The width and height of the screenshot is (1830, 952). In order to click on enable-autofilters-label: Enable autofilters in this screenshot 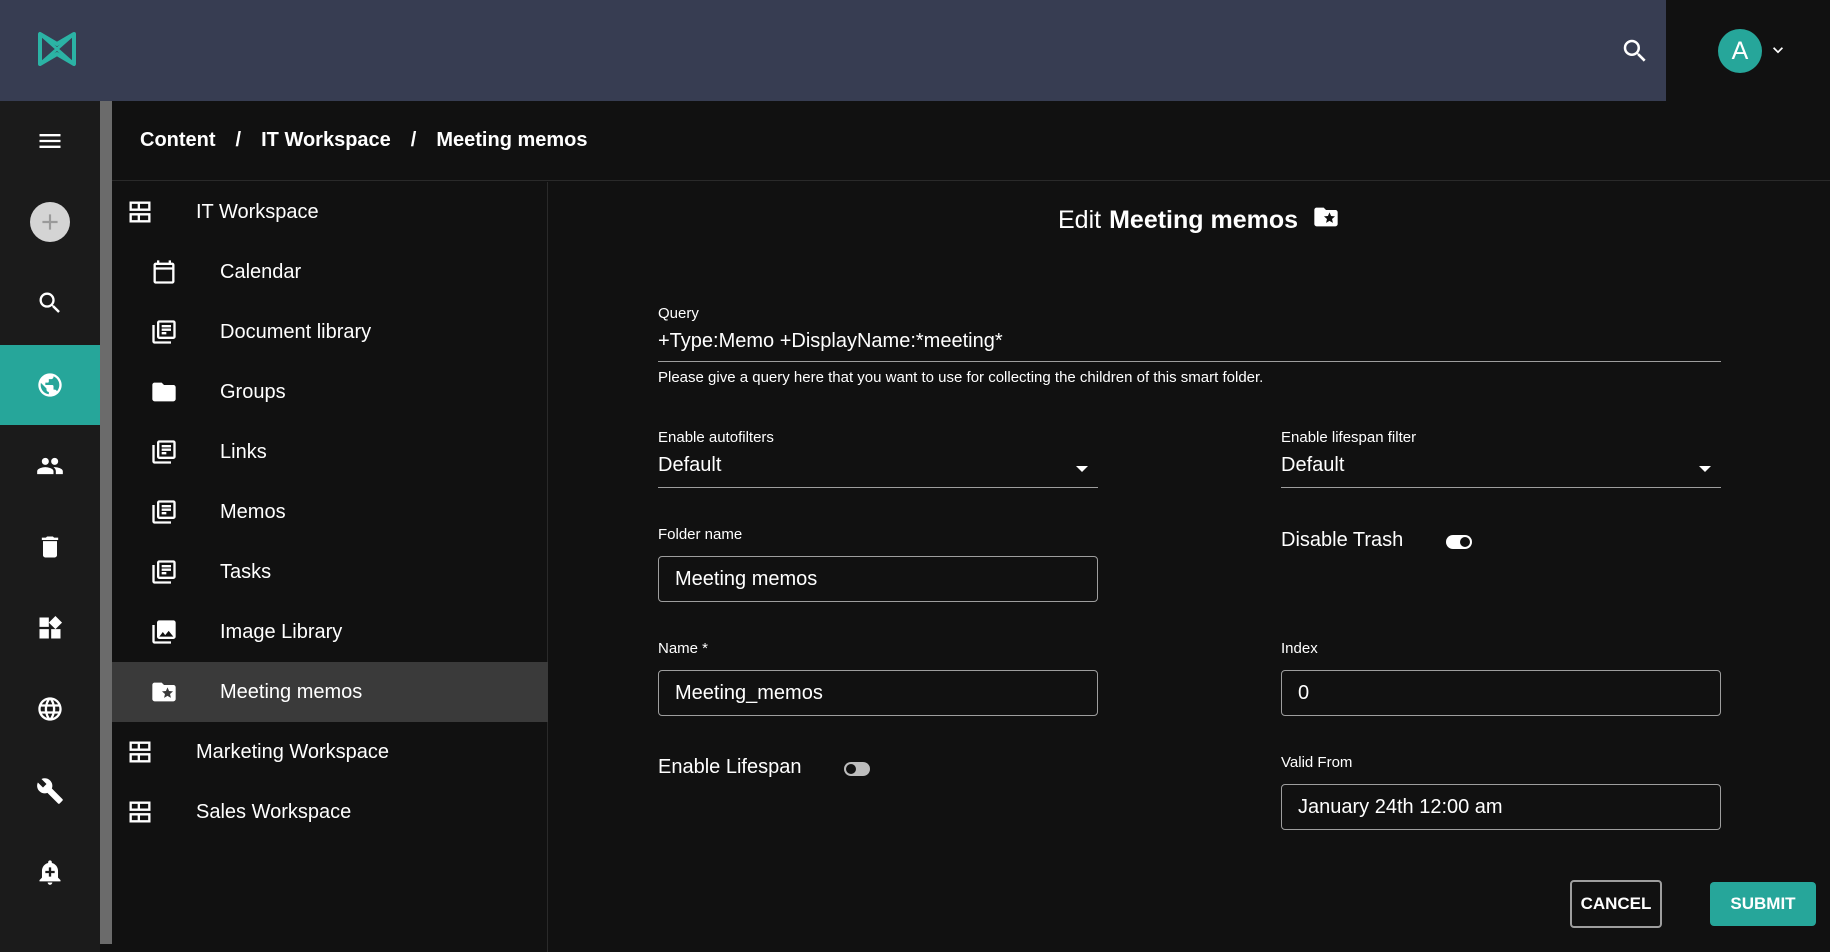, I will do `click(716, 437)`.